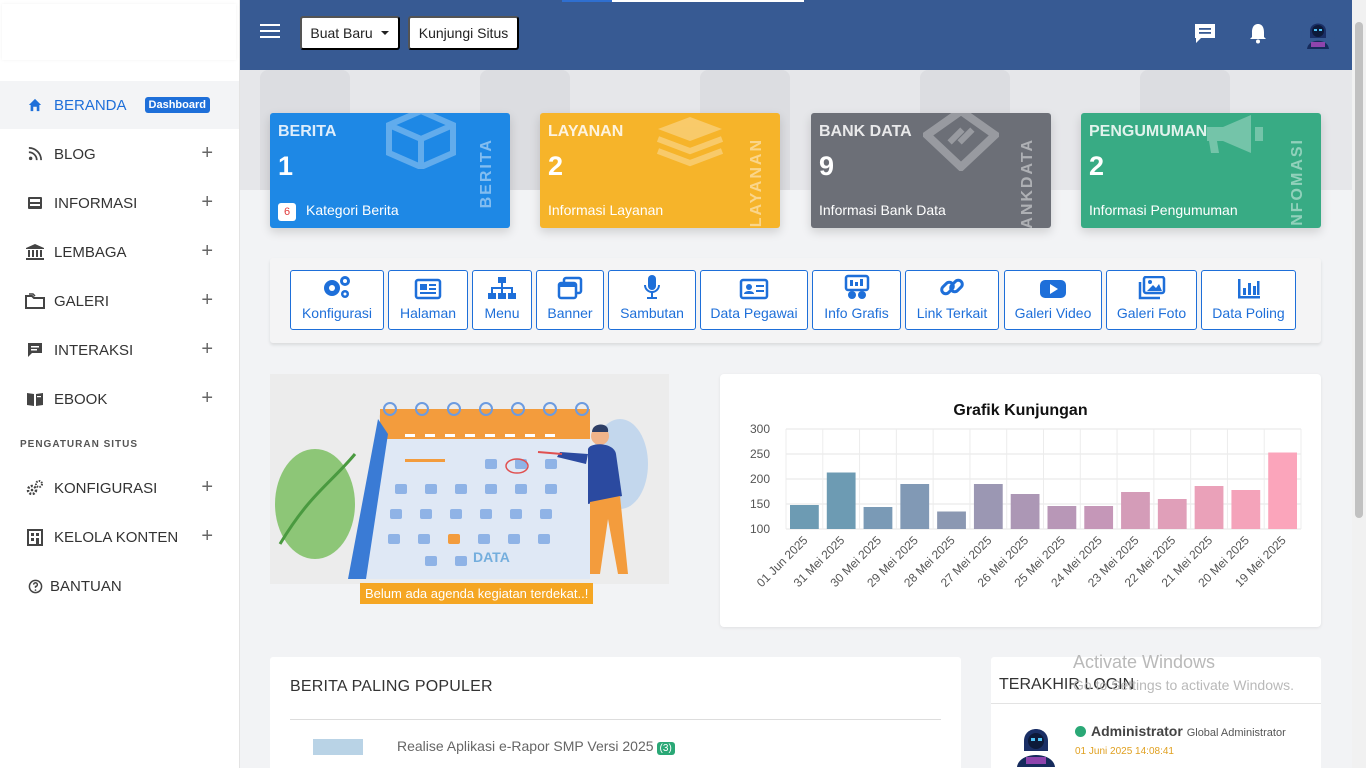  I want to click on sidebar-item-label: KELOLA KONTEN, so click(116, 537).